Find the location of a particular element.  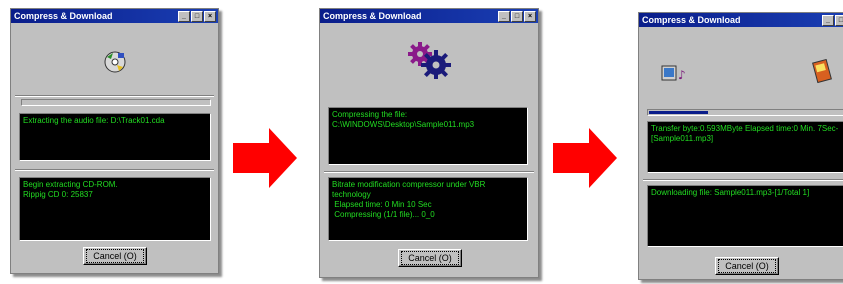

cd-disc-icon is located at coordinates (115, 64).